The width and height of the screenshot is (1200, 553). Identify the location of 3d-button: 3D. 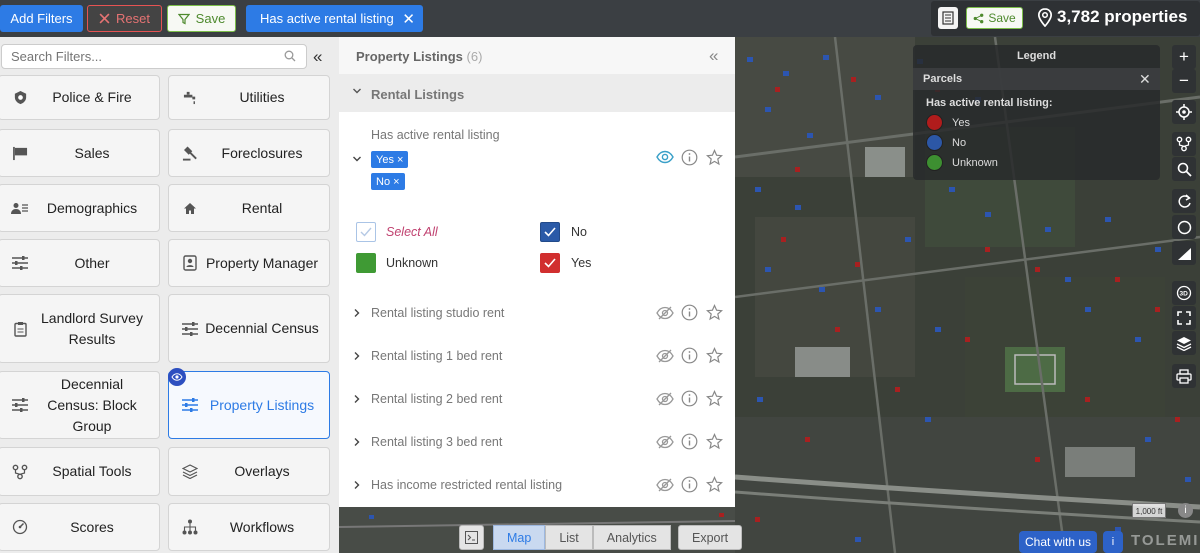
(1184, 293).